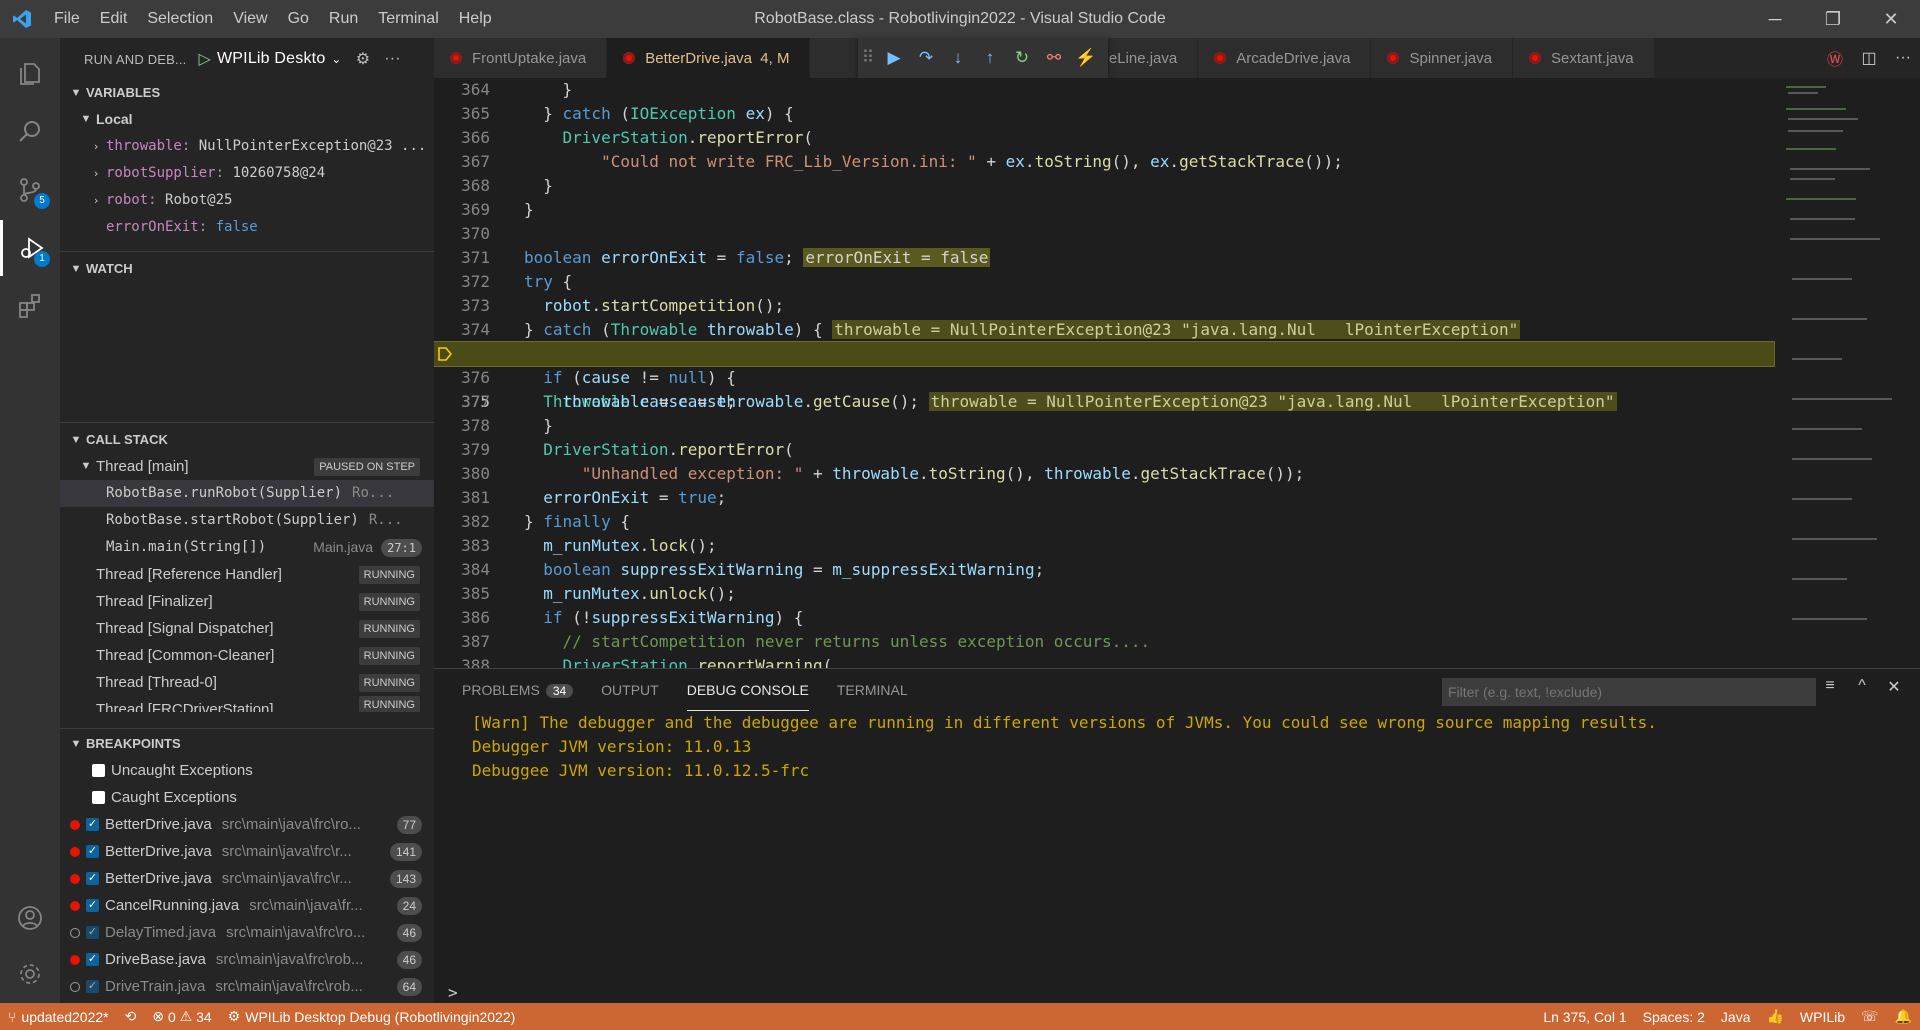  What do you see at coordinates (96, 146) in the screenshot?
I see `chevron-right-icon: ›` at bounding box center [96, 146].